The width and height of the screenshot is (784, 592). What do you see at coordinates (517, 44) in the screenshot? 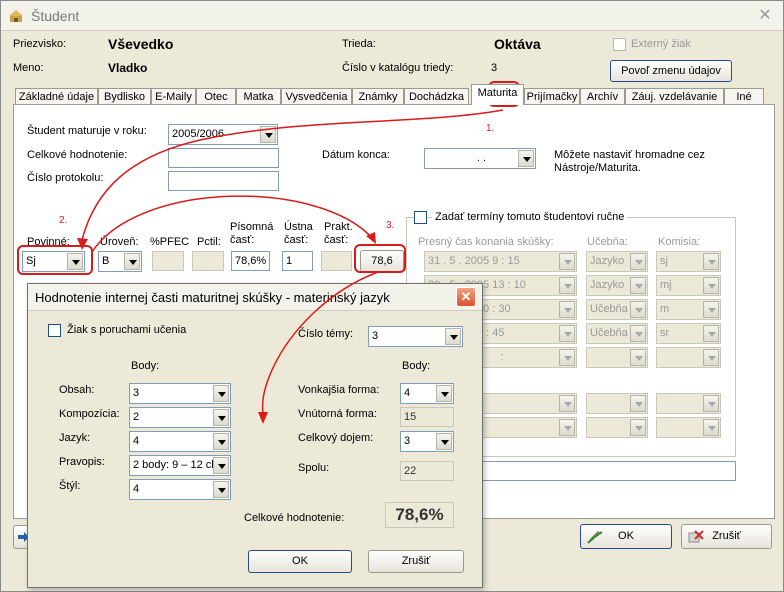
I see `class-value: Oktáva` at bounding box center [517, 44].